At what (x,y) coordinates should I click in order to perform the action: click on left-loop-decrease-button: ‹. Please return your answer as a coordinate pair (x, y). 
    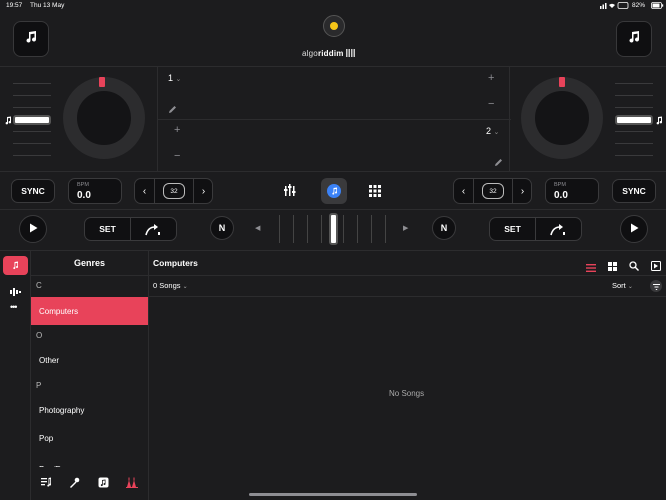
    Looking at the image, I should click on (145, 191).